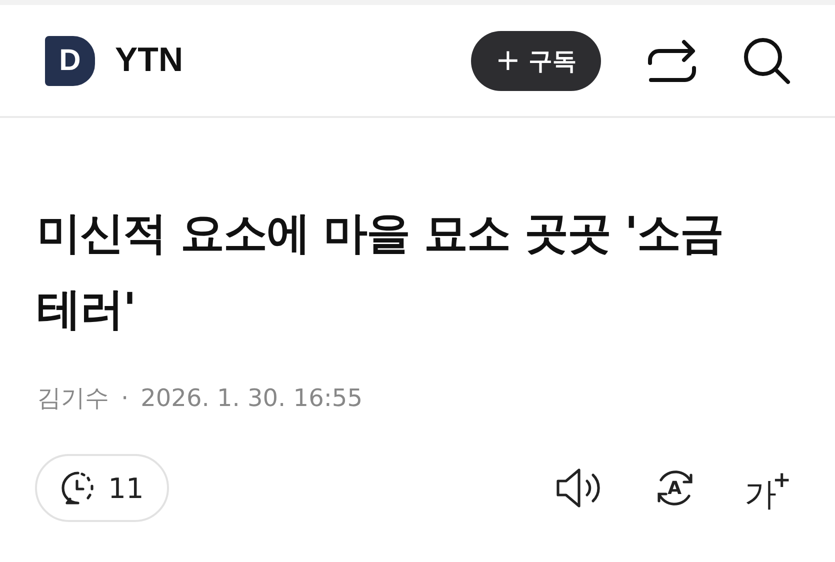  Describe the element at coordinates (536, 60) in the screenshot. I see `subscribe-button: + 구독` at that location.